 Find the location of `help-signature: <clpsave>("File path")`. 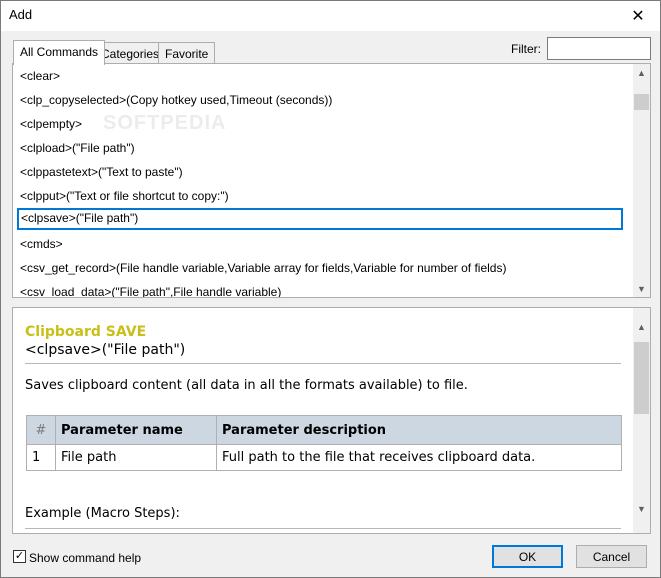

help-signature: <clpsave>("File path") is located at coordinates (105, 350).